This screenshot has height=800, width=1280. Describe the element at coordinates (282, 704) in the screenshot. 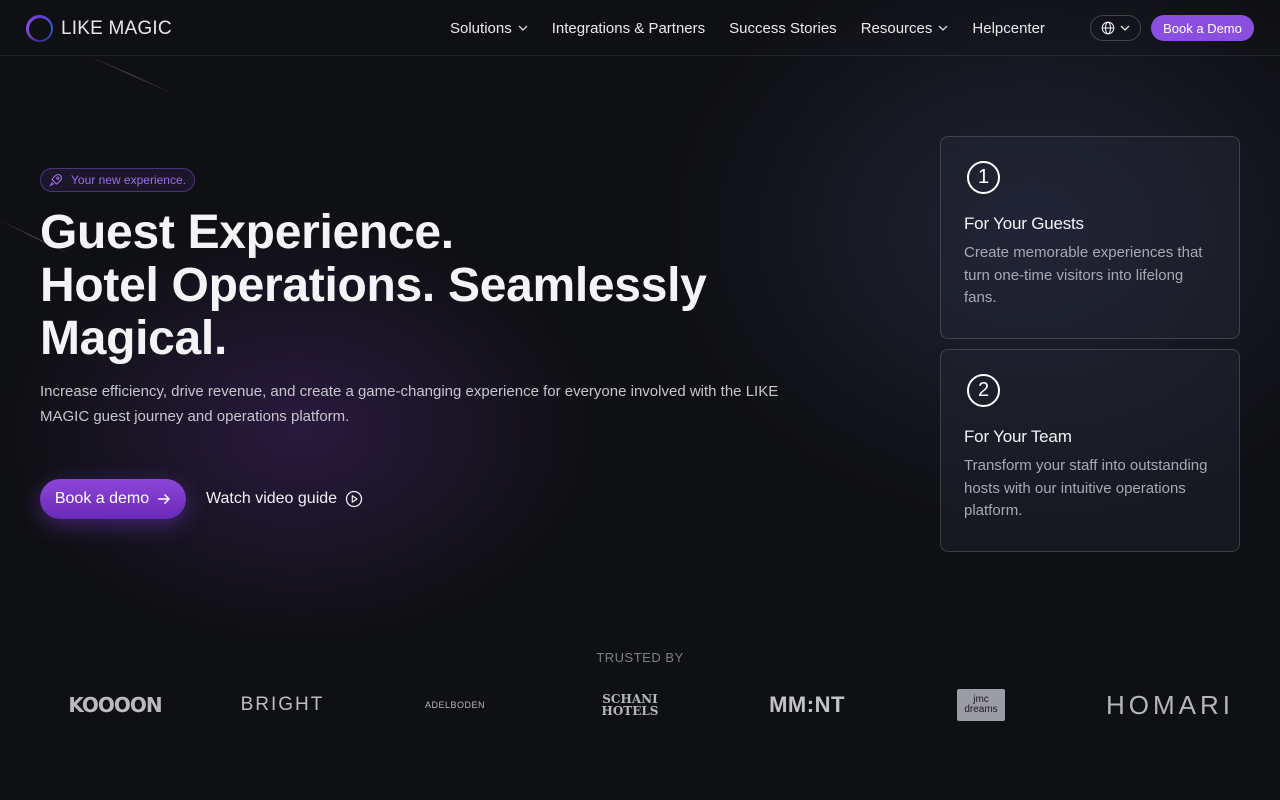

I see `client-logo: BRIGHT` at that location.